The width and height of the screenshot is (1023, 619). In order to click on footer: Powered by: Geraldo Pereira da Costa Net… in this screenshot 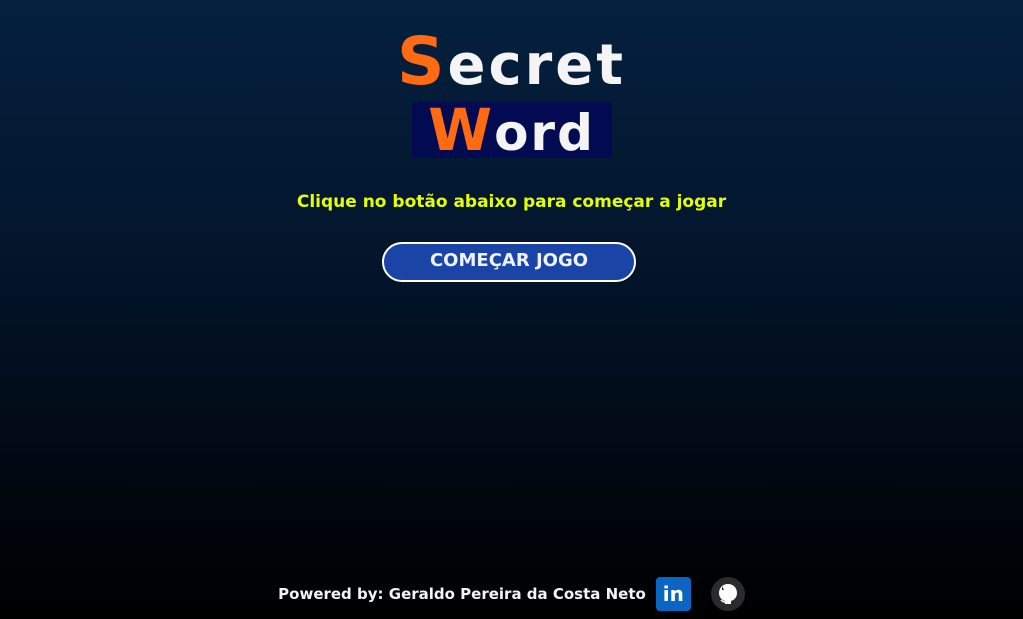, I will do `click(511, 594)`.